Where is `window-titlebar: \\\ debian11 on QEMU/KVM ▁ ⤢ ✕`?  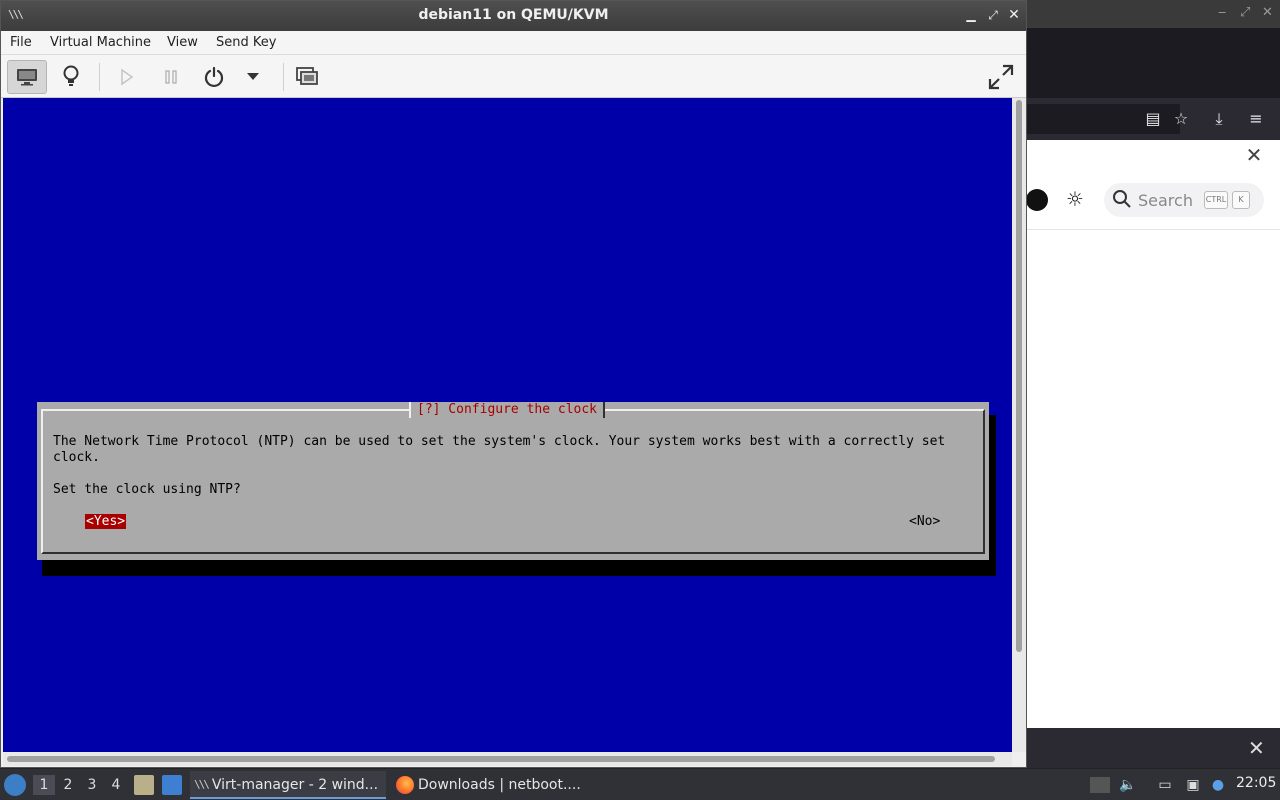
window-titlebar: \\\ debian11 on QEMU/KVM ▁ ⤢ ✕ is located at coordinates (513, 16).